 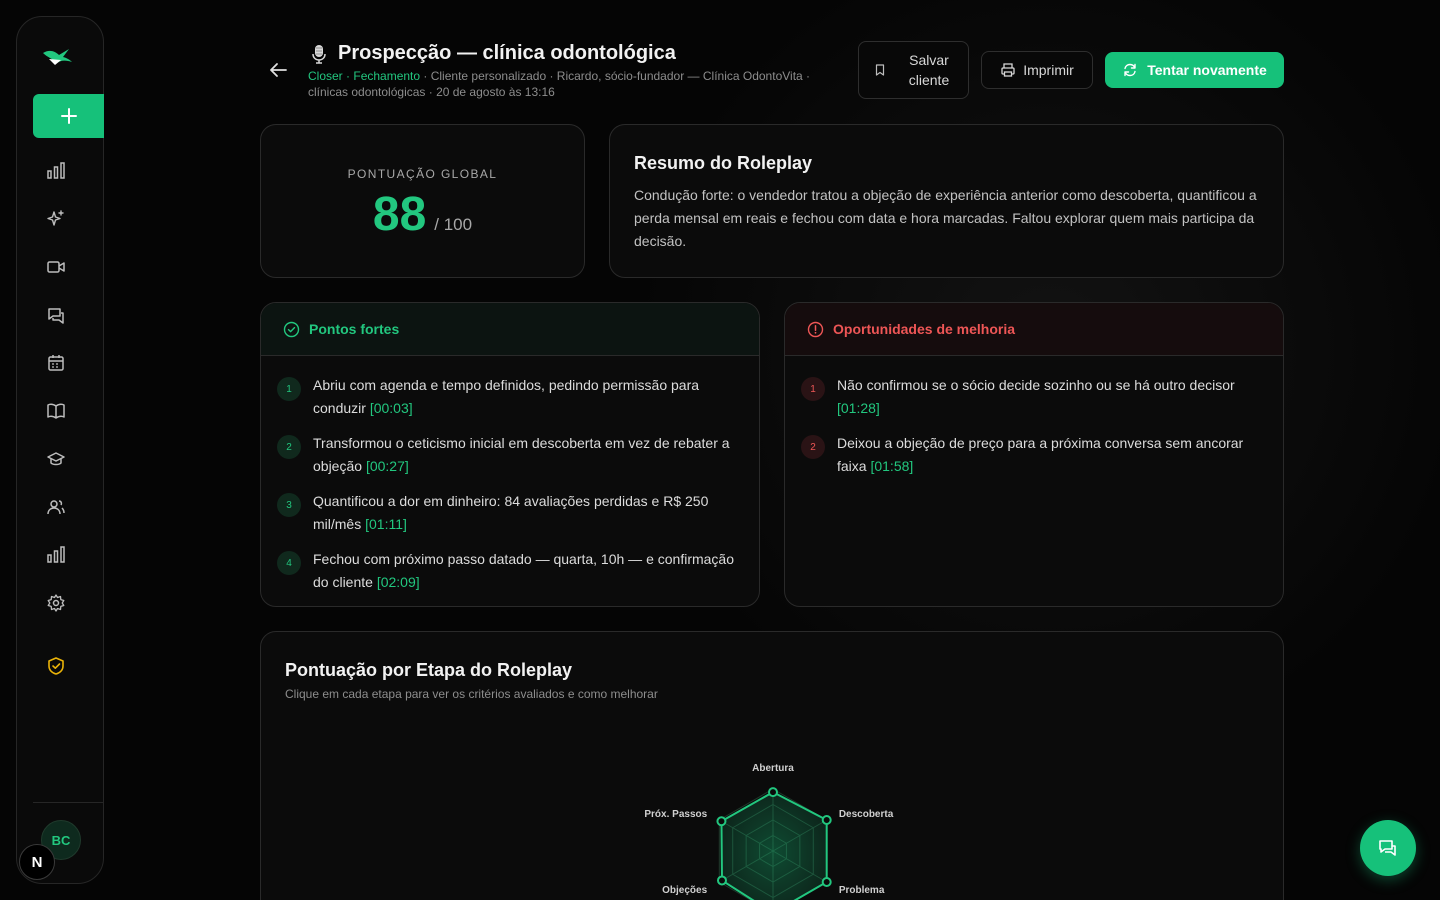 What do you see at coordinates (56, 267) in the screenshot?
I see `video-icon` at bounding box center [56, 267].